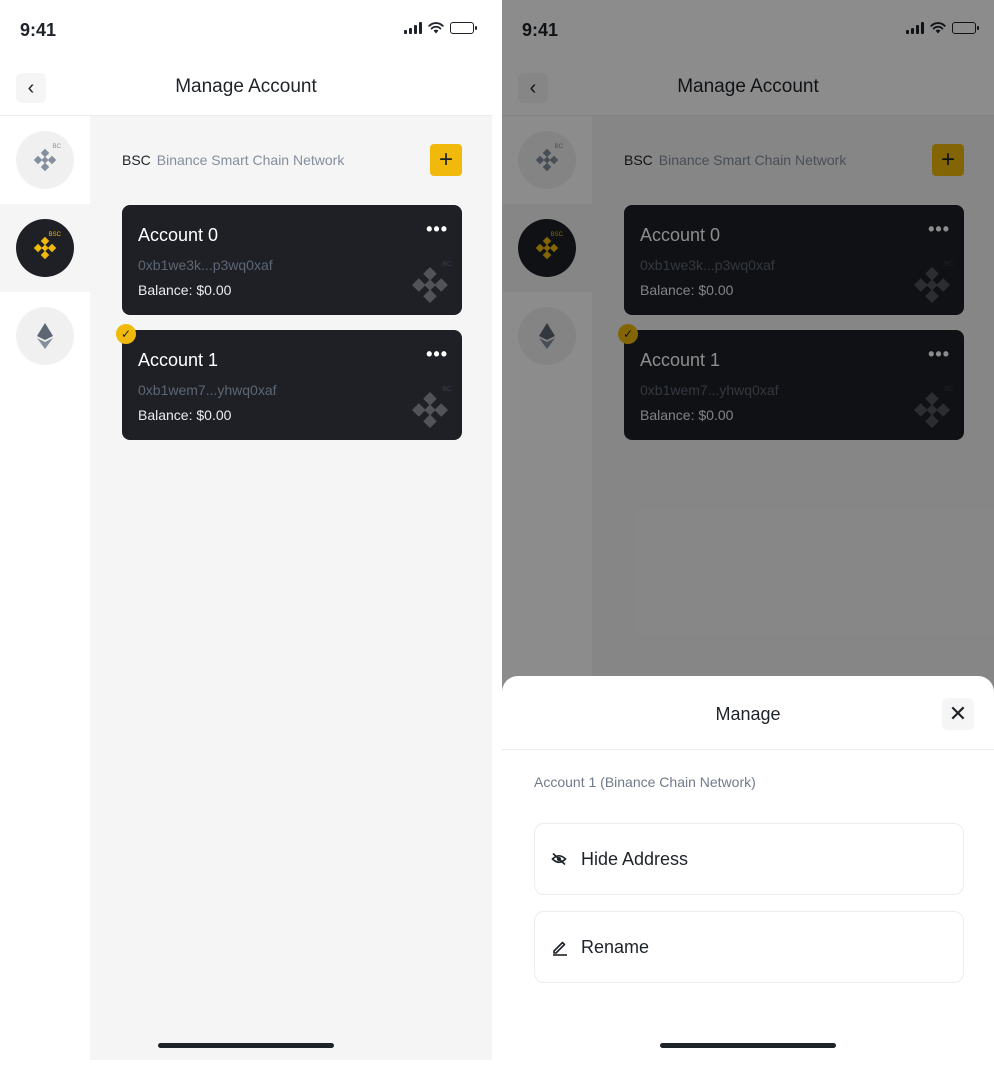 This screenshot has height=1072, width=994. I want to click on account-address: 0xb1wem7...yhwq0xaf, so click(207, 390).